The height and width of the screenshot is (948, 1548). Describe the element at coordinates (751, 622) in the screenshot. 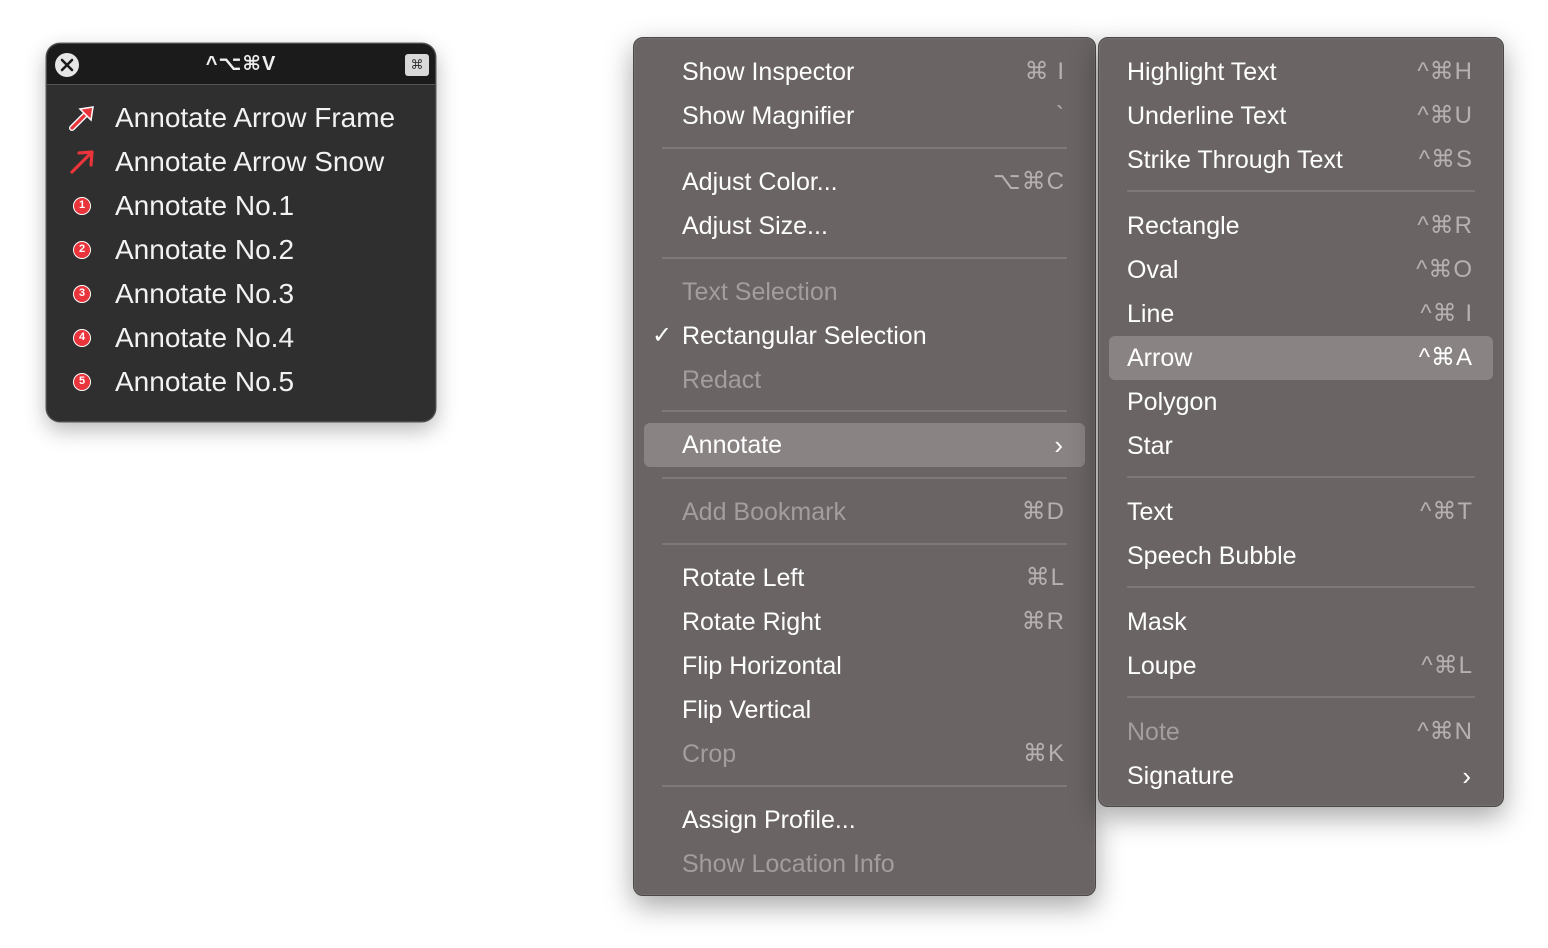

I see `menu-item-label: Rotate Right` at that location.